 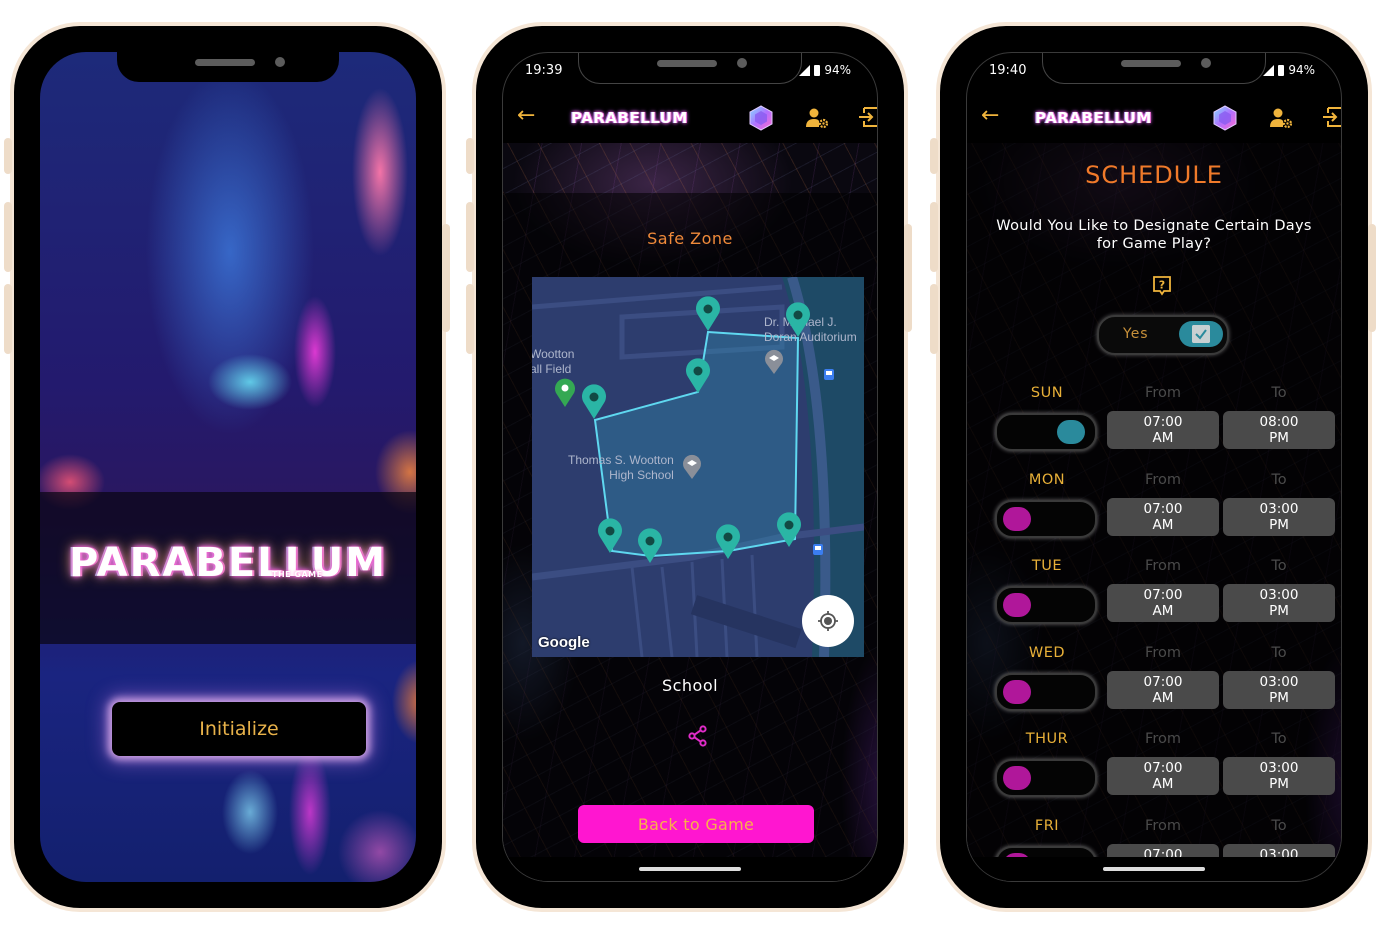 I want to click on day-name: SUN, so click(x=1047, y=393).